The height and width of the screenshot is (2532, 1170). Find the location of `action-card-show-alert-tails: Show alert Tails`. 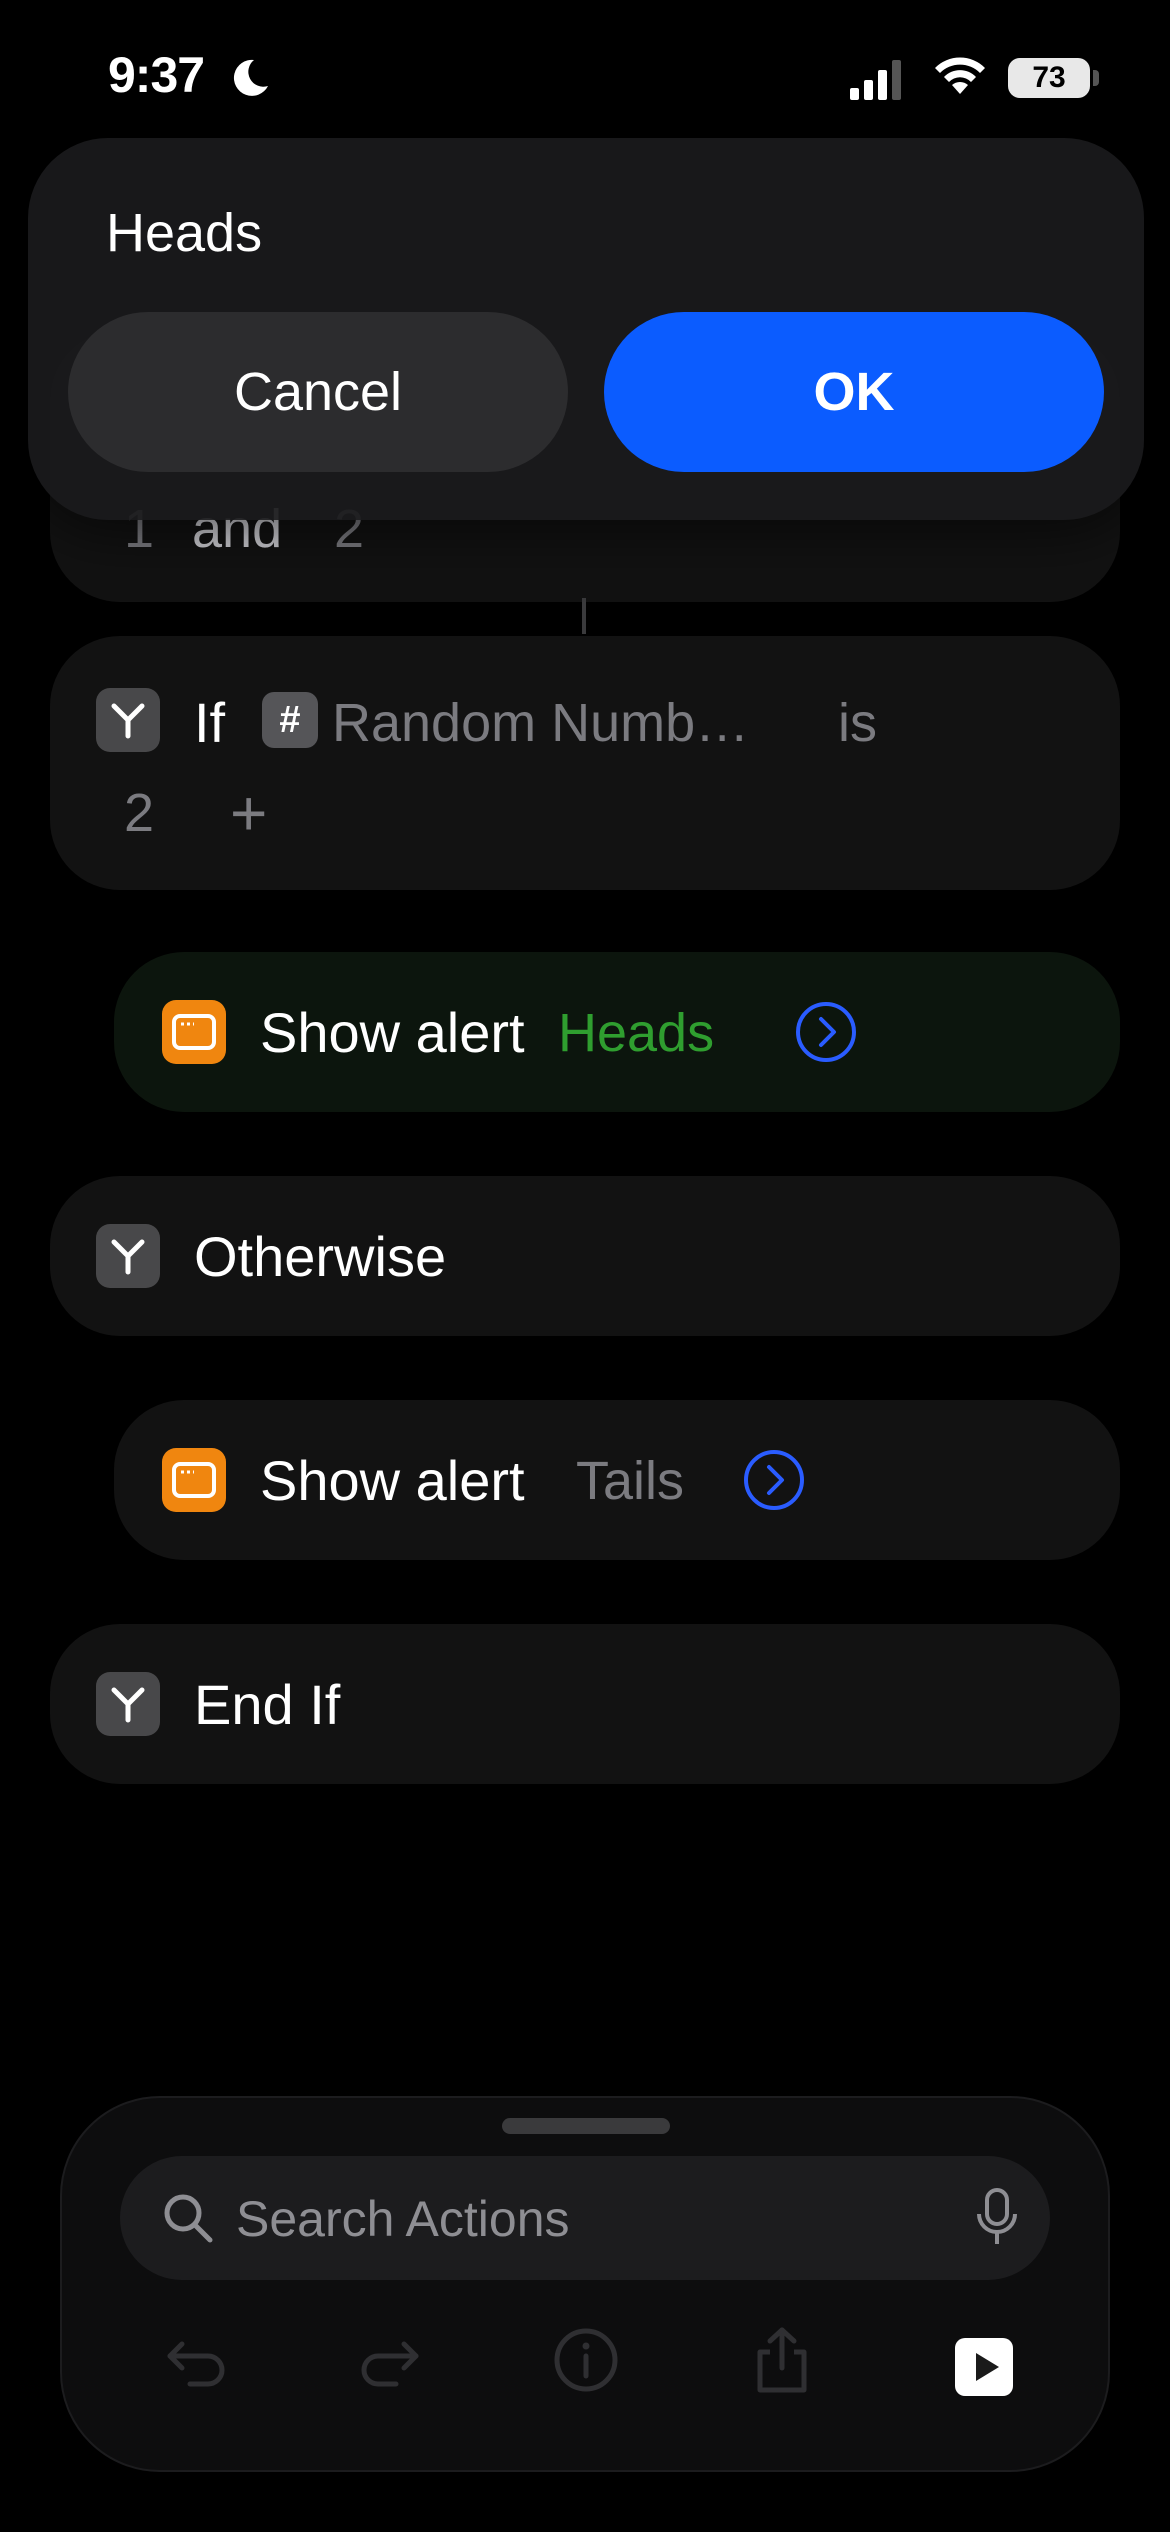

action-card-show-alert-tails: Show alert Tails is located at coordinates (617, 1480).